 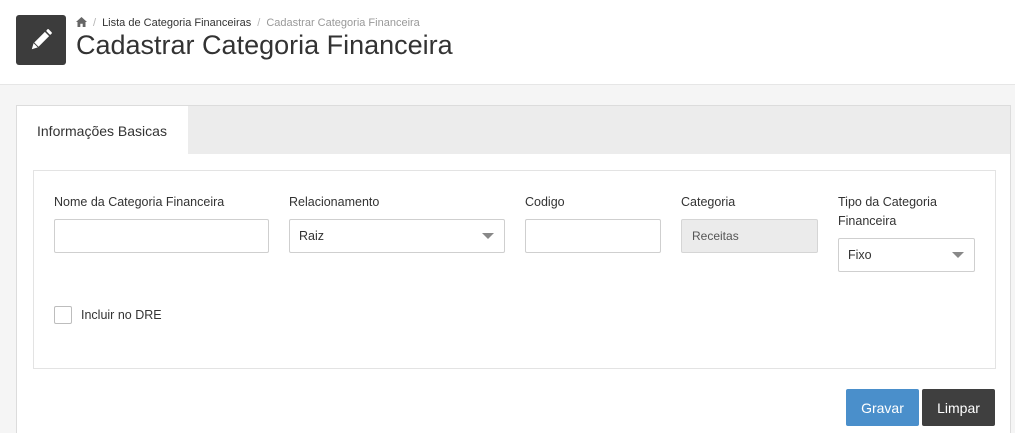 I want to click on tipo-label-line1: Tipo da Categoria, so click(x=887, y=202).